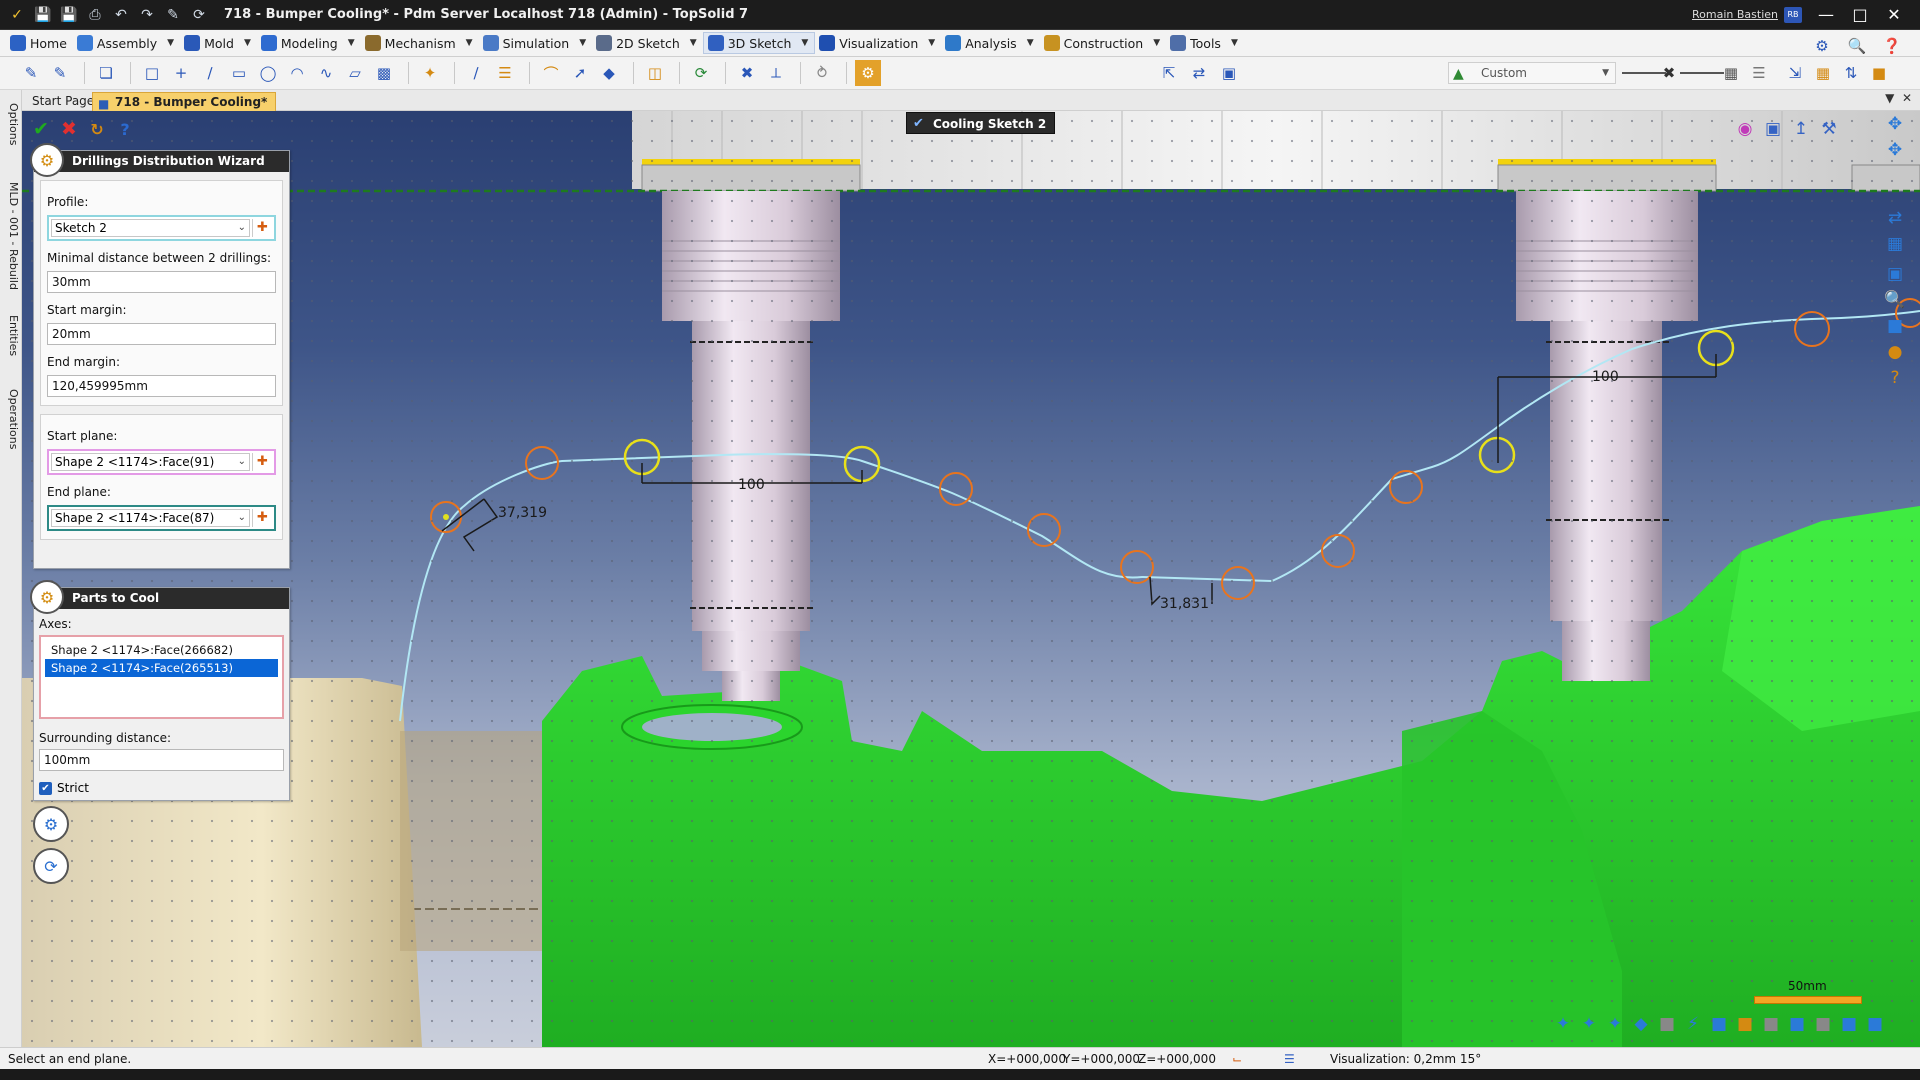 The image size is (1920, 1080). What do you see at coordinates (1860, 15) in the screenshot?
I see `maximize-icon: □` at bounding box center [1860, 15].